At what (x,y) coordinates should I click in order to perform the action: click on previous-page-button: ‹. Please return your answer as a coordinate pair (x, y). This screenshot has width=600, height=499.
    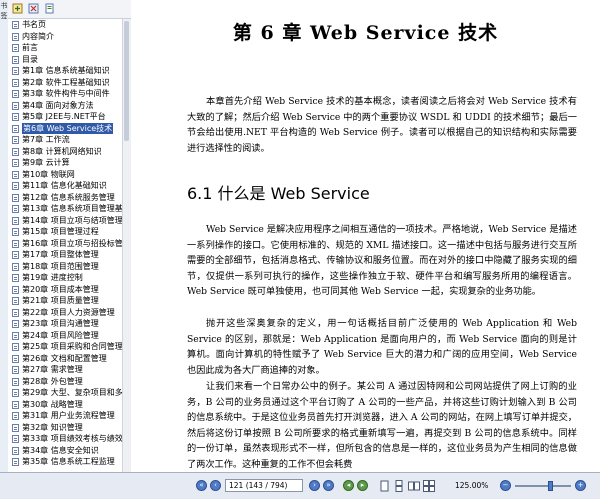
    Looking at the image, I should click on (215, 485).